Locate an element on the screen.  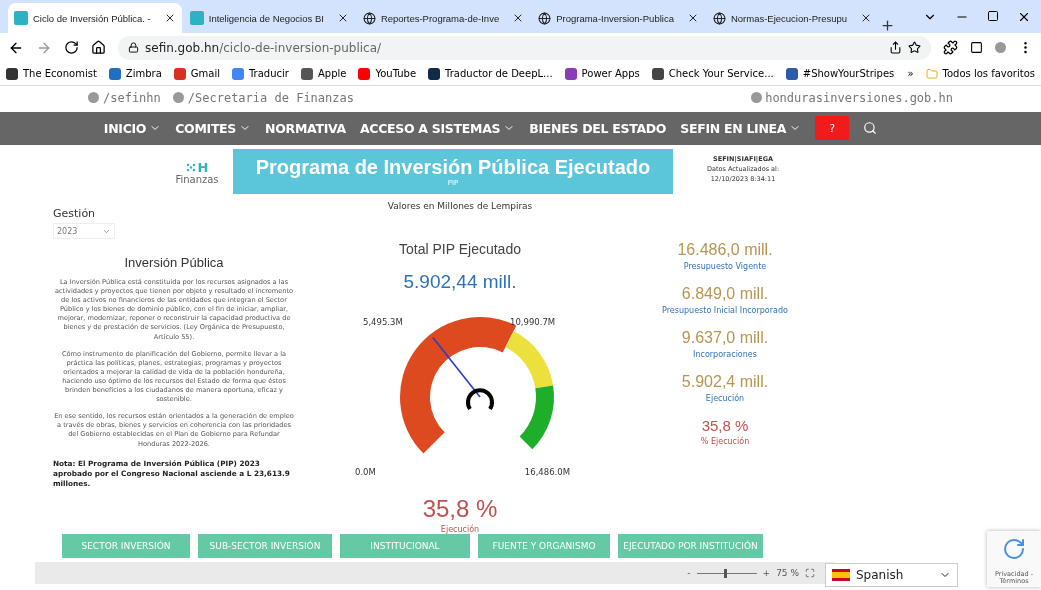
gauge-tick-label: 16,486.0M is located at coordinates (547, 472).